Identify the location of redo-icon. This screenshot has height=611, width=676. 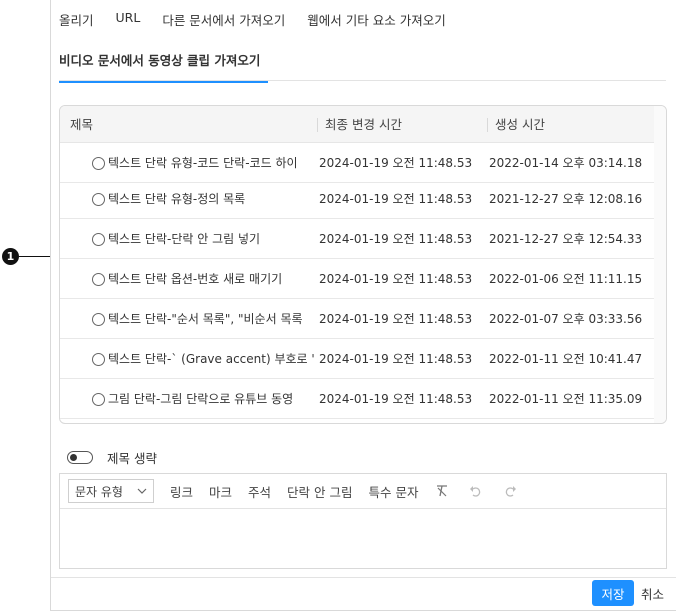
(510, 491).